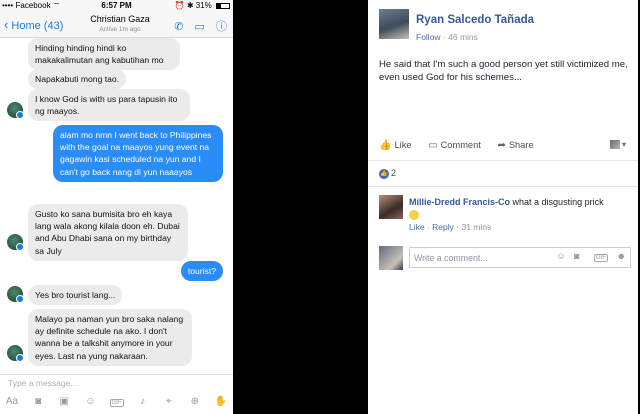  I want to click on post-actions: 👍 Like ▭ Comment ➦ Share, so click(463, 145).